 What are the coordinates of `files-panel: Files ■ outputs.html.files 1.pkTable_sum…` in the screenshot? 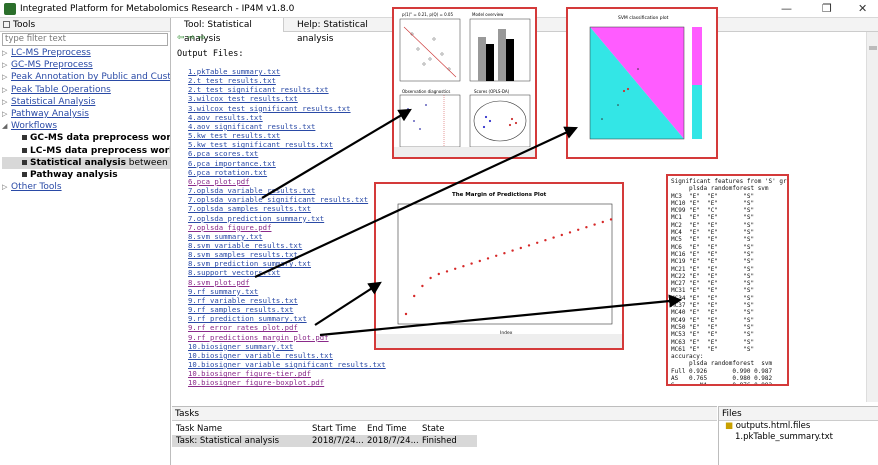 It's located at (798, 435).